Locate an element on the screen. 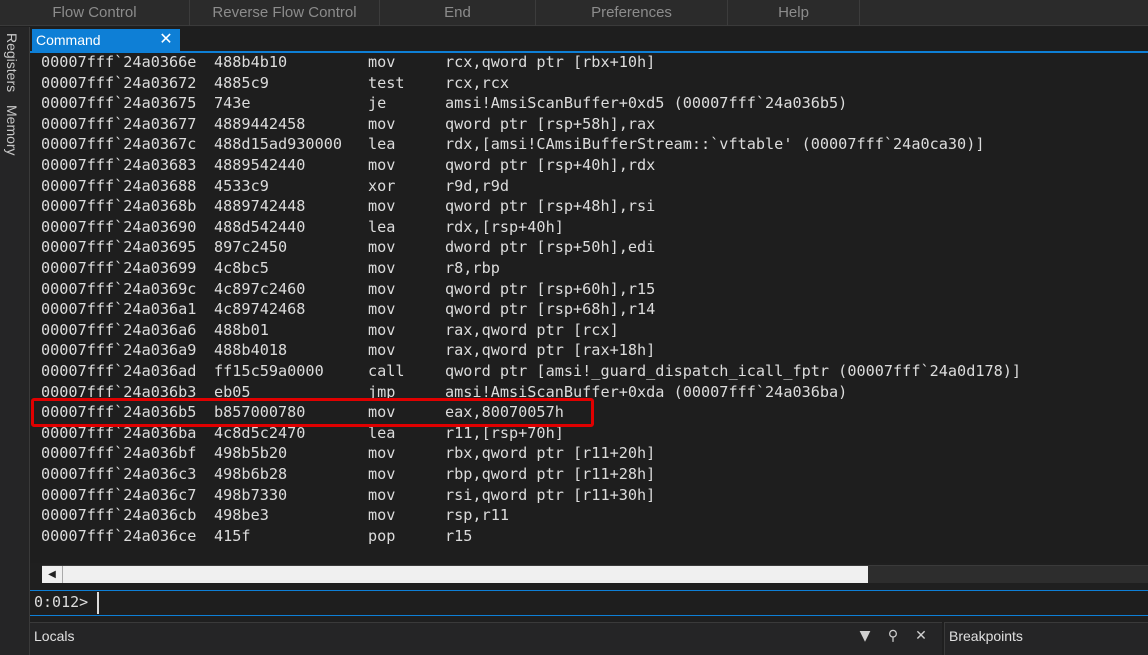 The width and height of the screenshot is (1148, 655). row-address: 00007fff`24a036cb is located at coordinates (119, 515).